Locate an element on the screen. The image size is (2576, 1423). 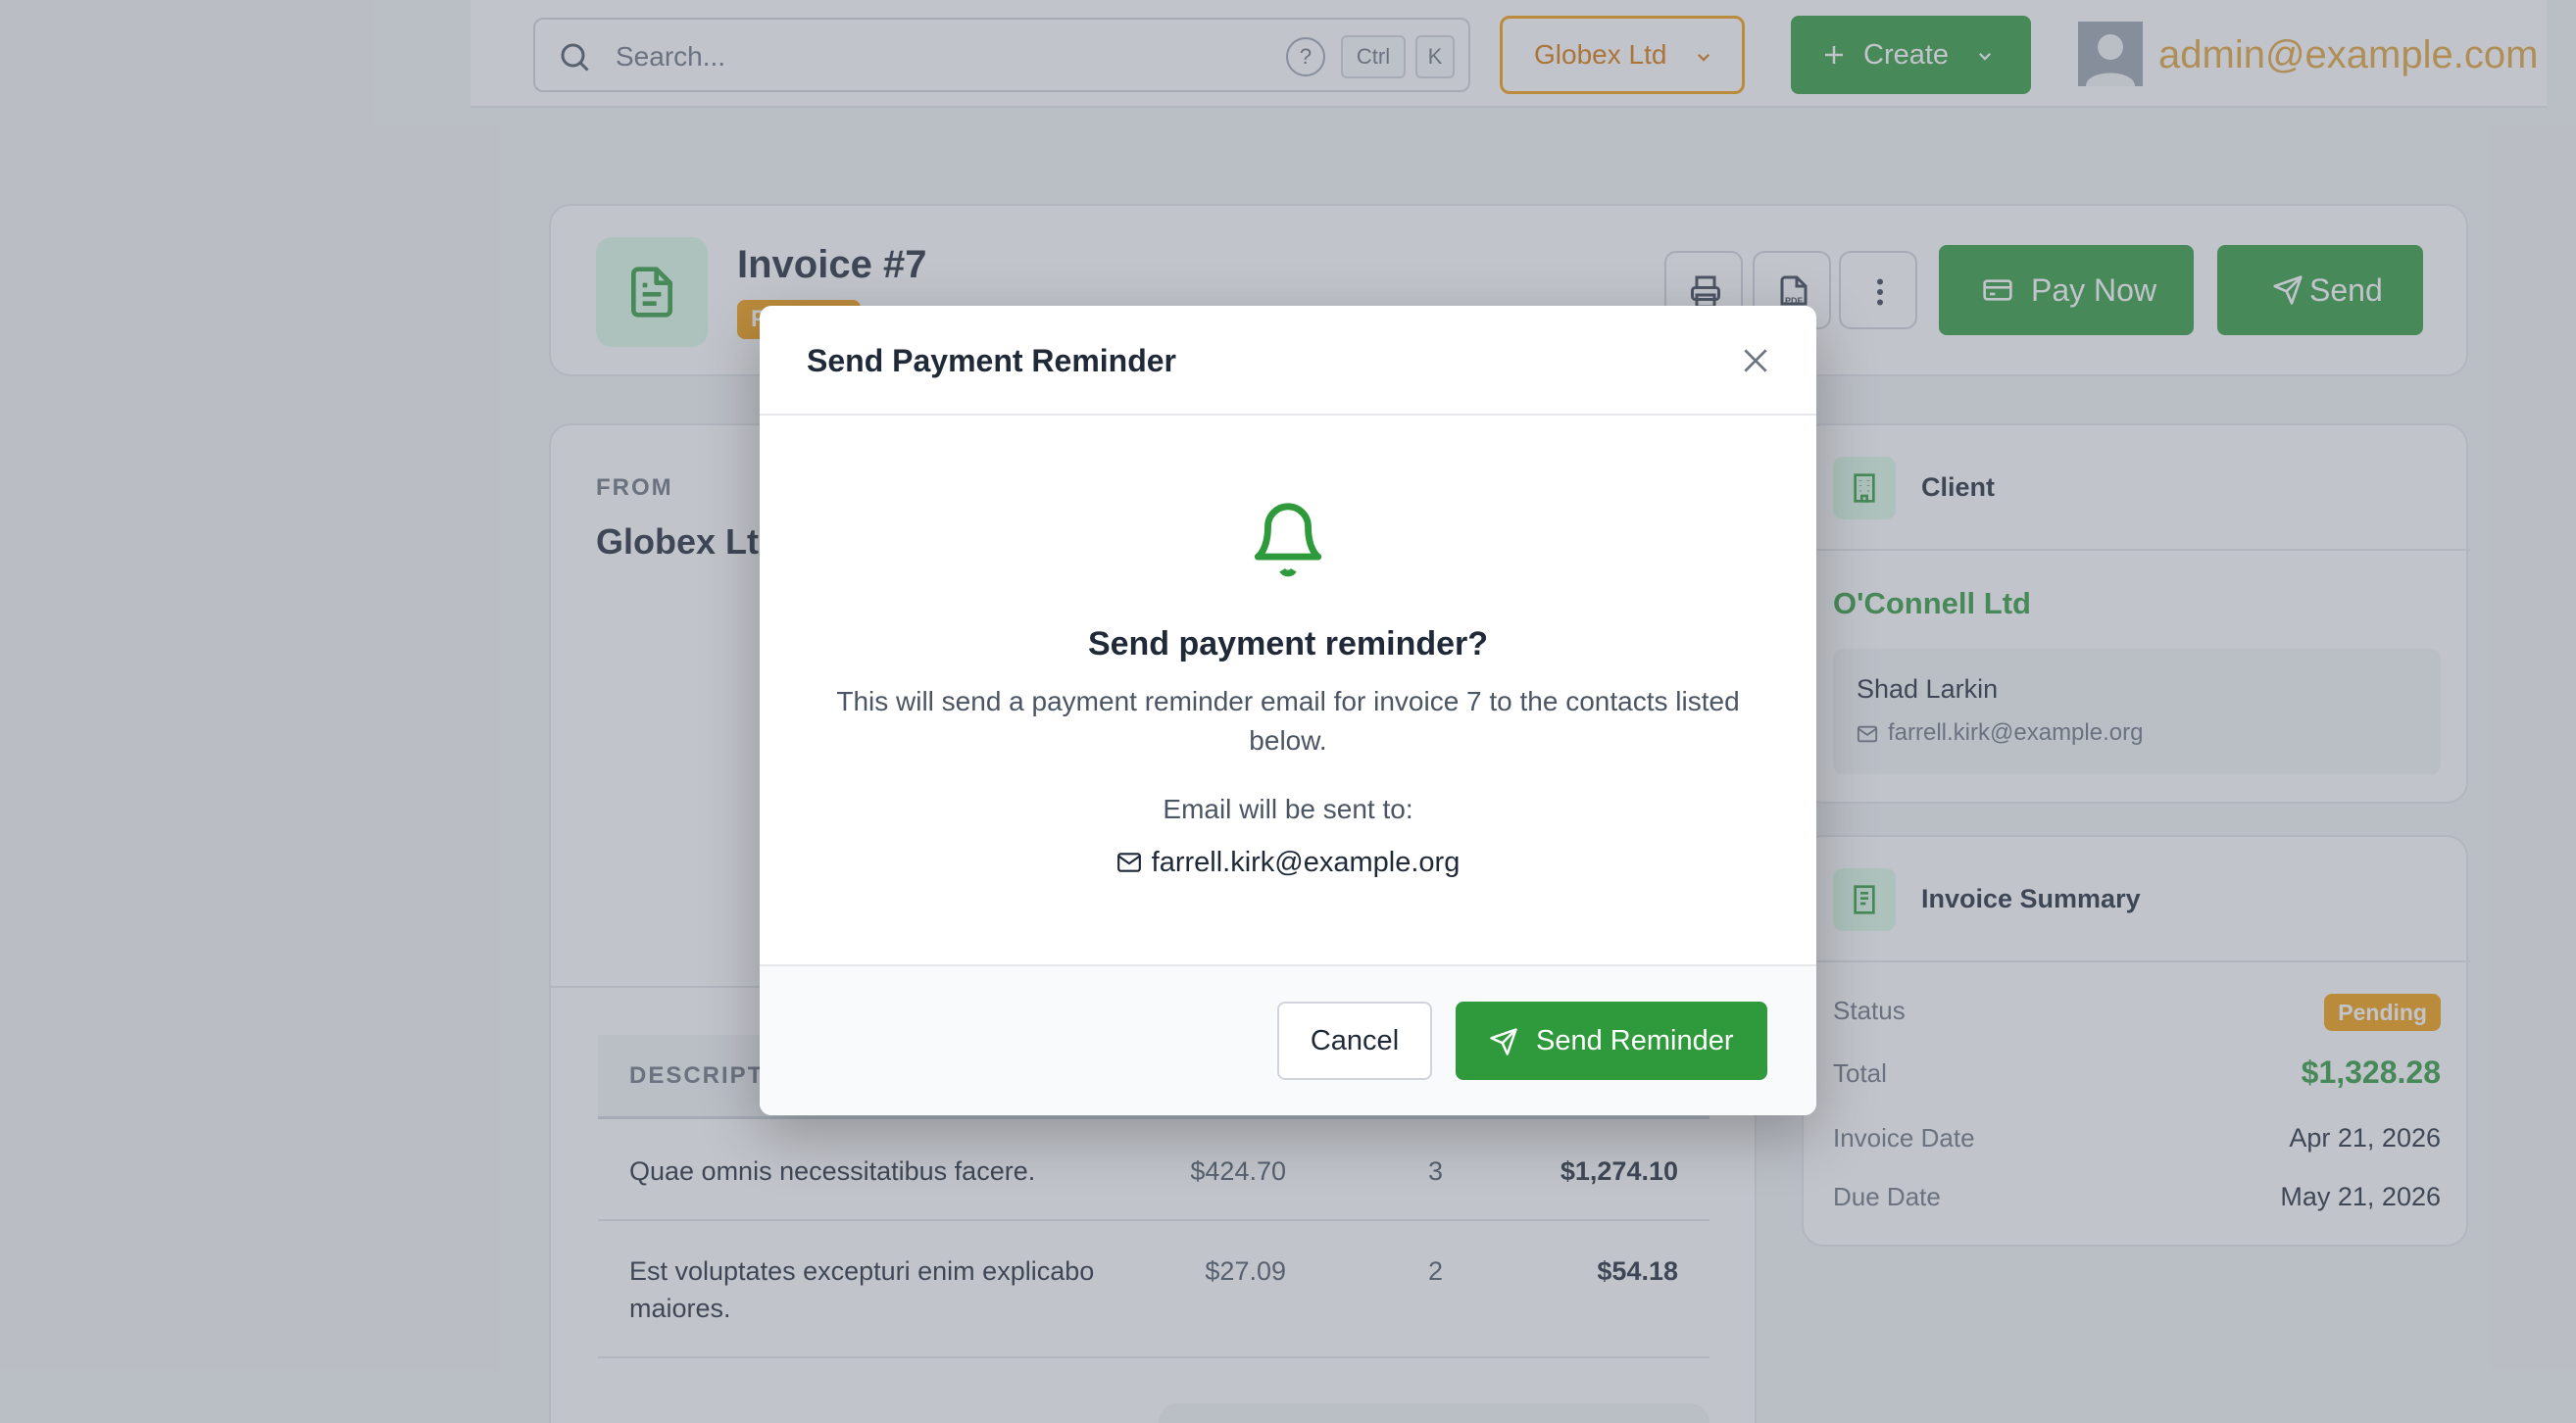
recipient-email-text: farrell.kirk@example.org is located at coordinates (1306, 863).